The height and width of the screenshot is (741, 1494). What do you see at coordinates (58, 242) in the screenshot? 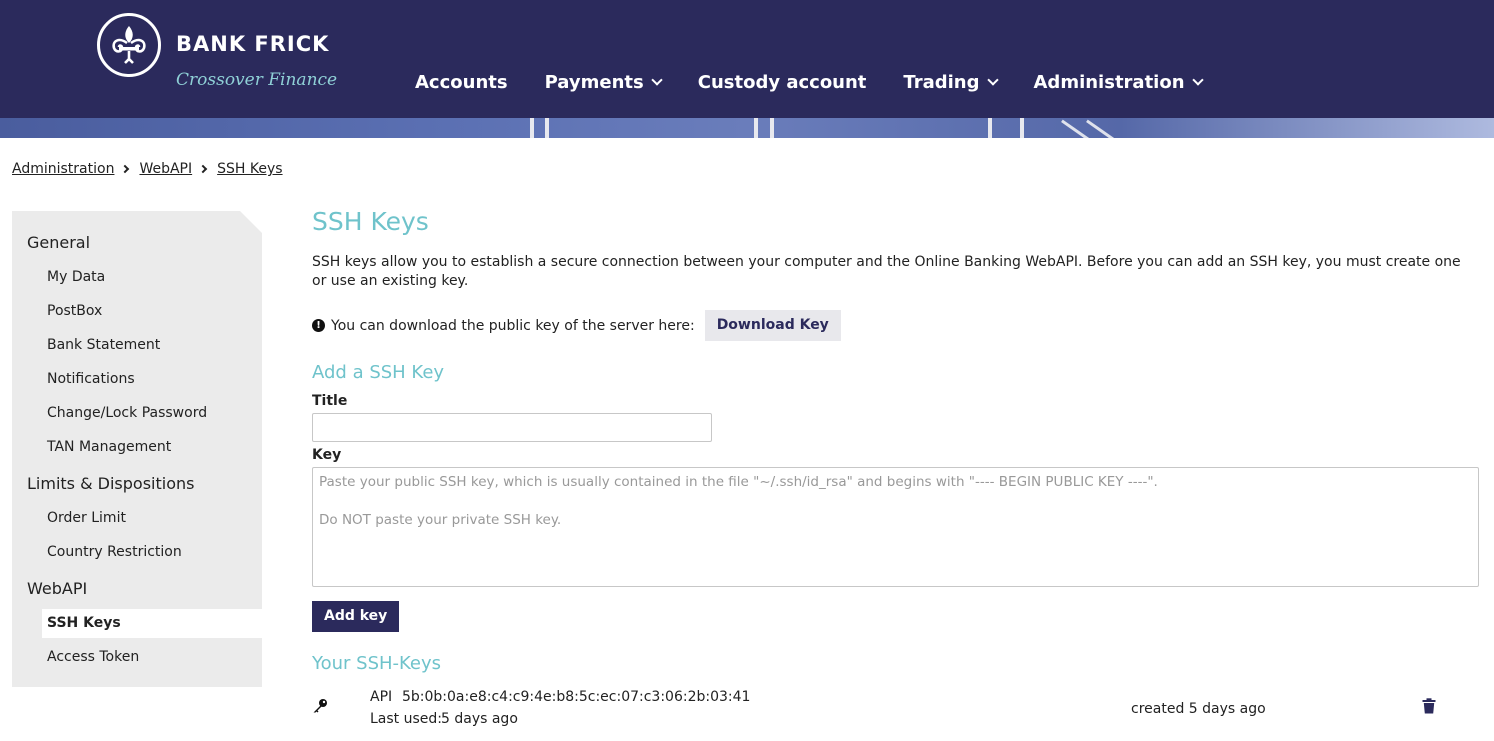
I see `sidebar-group-general: General` at bounding box center [58, 242].